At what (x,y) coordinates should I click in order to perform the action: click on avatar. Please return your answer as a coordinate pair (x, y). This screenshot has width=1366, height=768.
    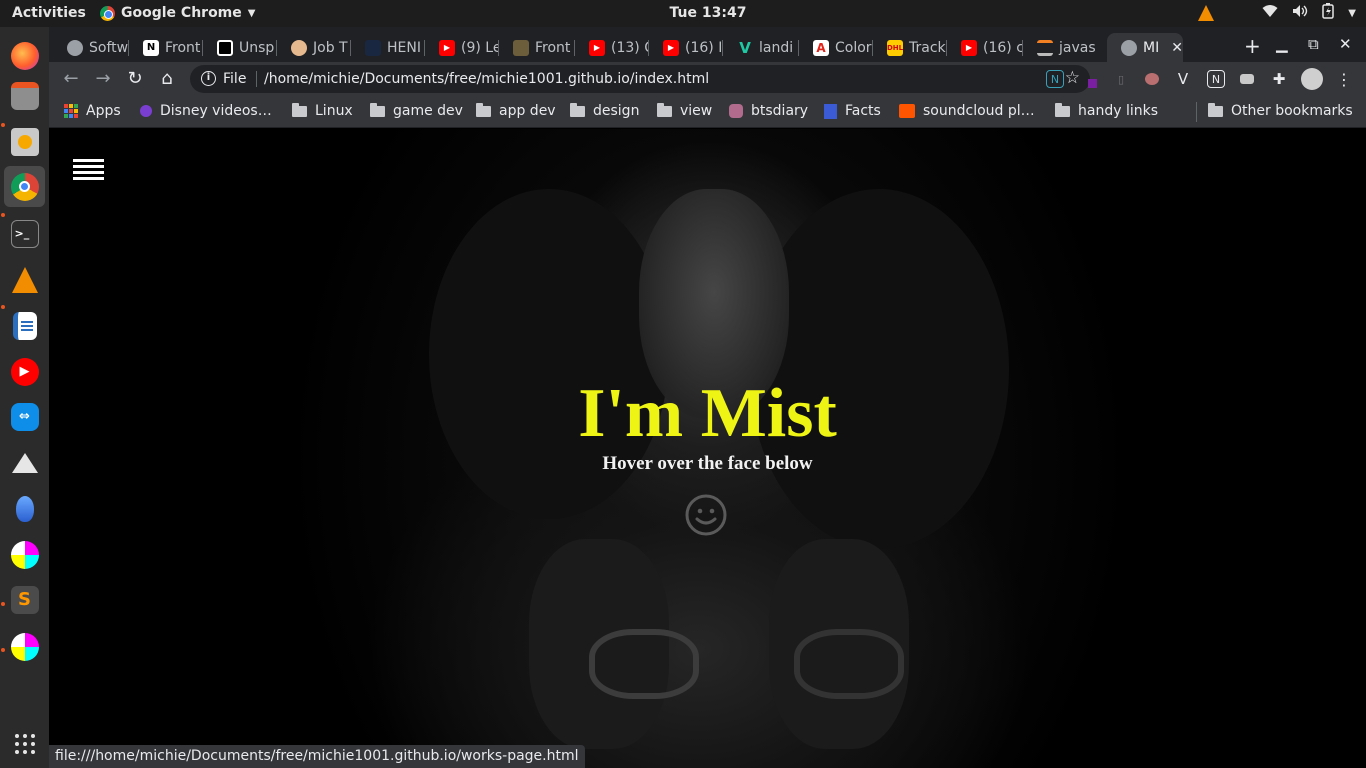
    Looking at the image, I should click on (1312, 79).